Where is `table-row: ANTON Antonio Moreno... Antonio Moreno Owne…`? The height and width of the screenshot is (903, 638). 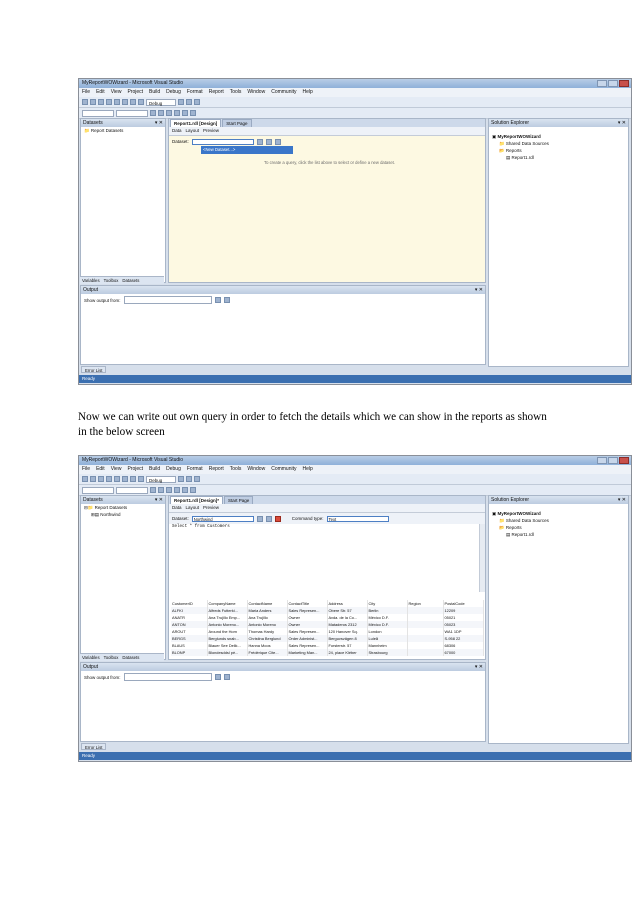 table-row: ANTON Antonio Moreno... Antonio Moreno Owne… is located at coordinates (327, 624).